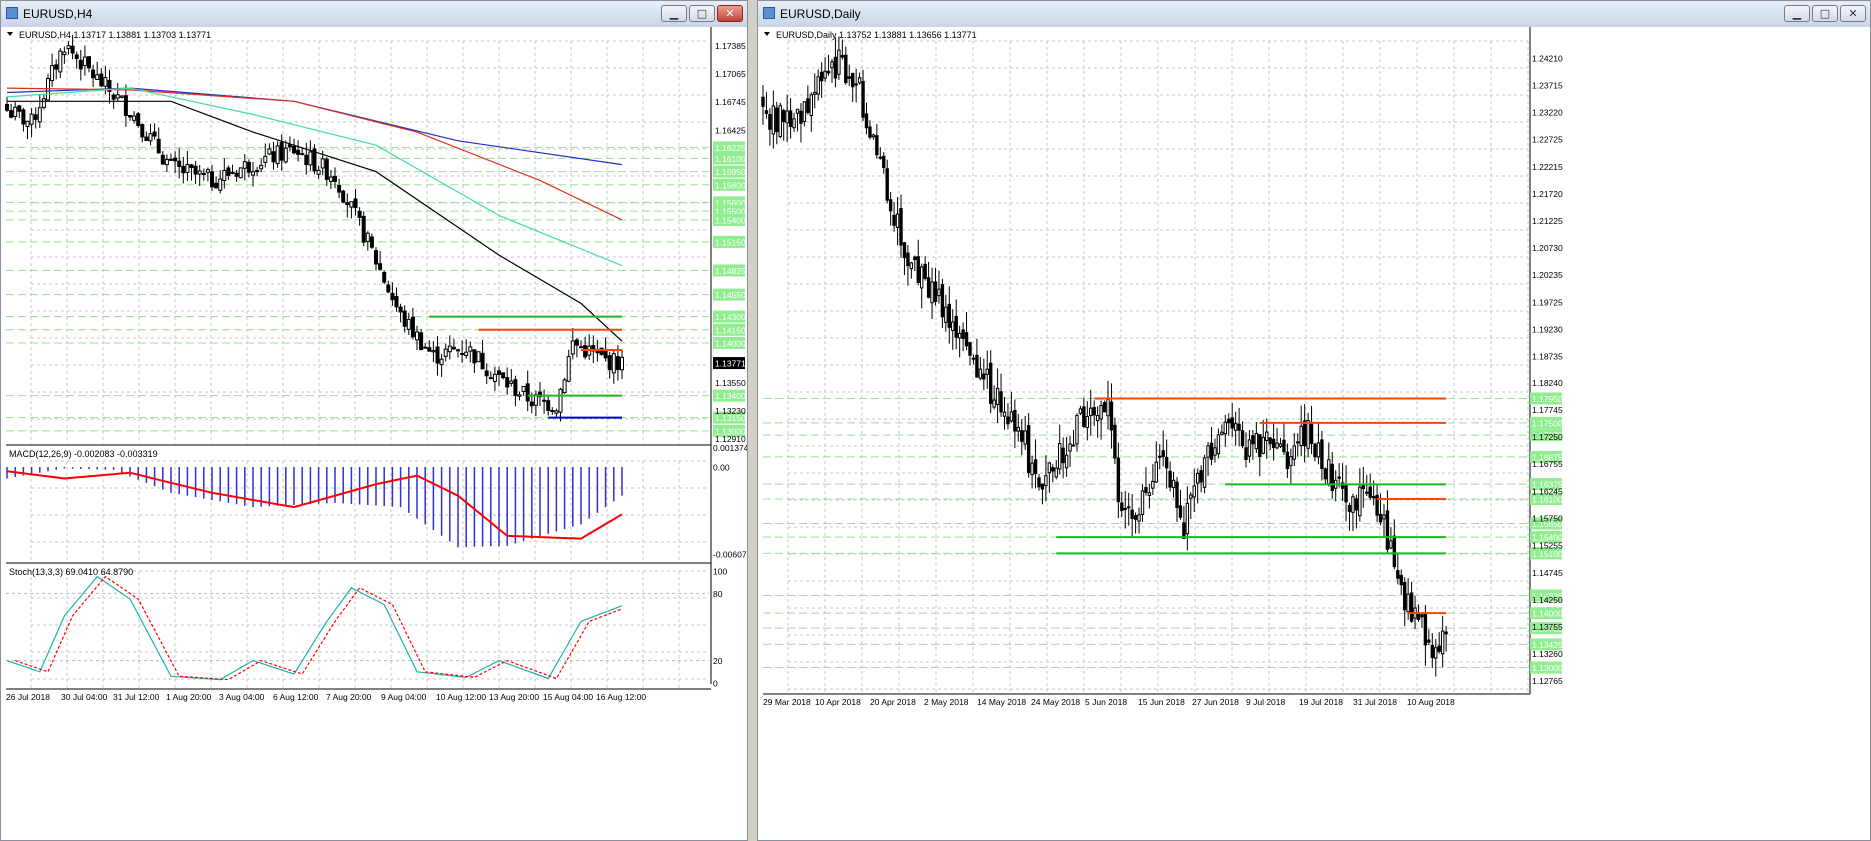  What do you see at coordinates (838, 702) in the screenshot?
I see `time-axis-label: 10 Apr 2018` at bounding box center [838, 702].